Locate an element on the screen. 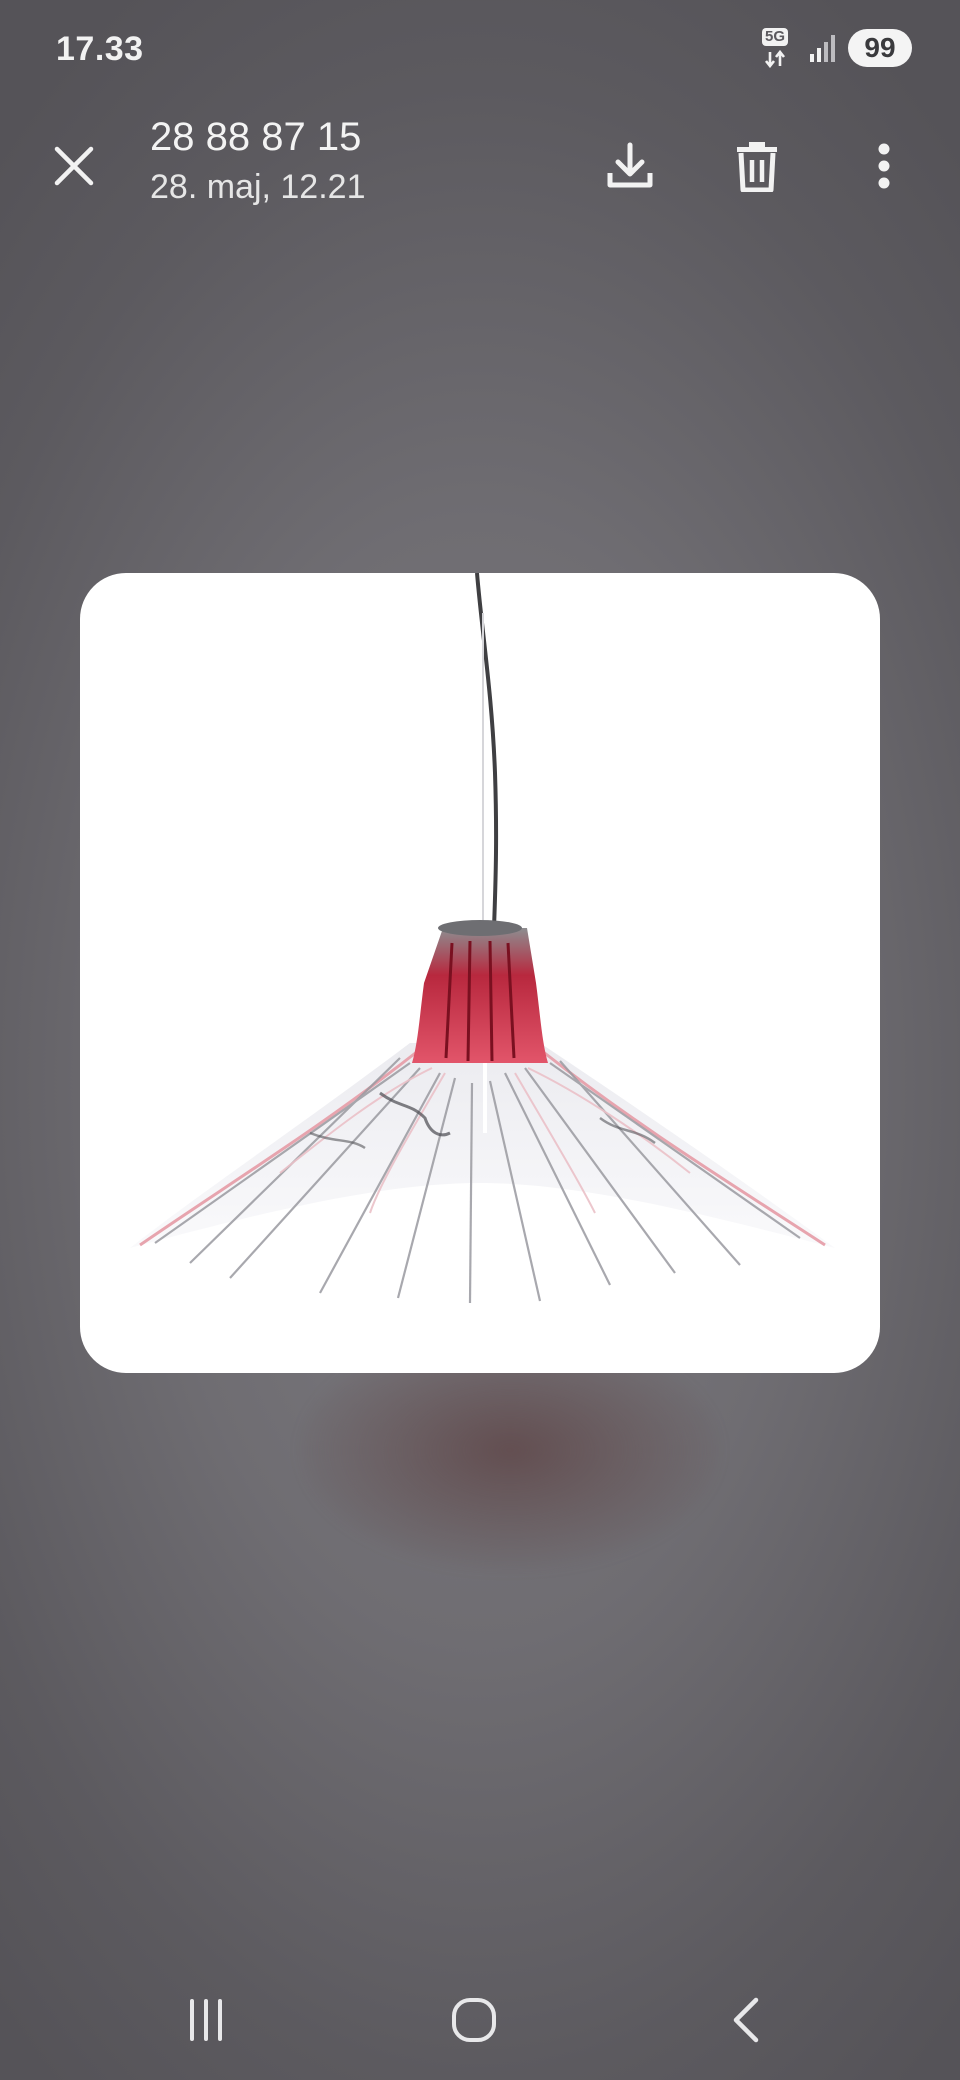 Image resolution: width=960 pixels, height=2080 pixels. network-5g-icon: 5G is located at coordinates (780, 48).